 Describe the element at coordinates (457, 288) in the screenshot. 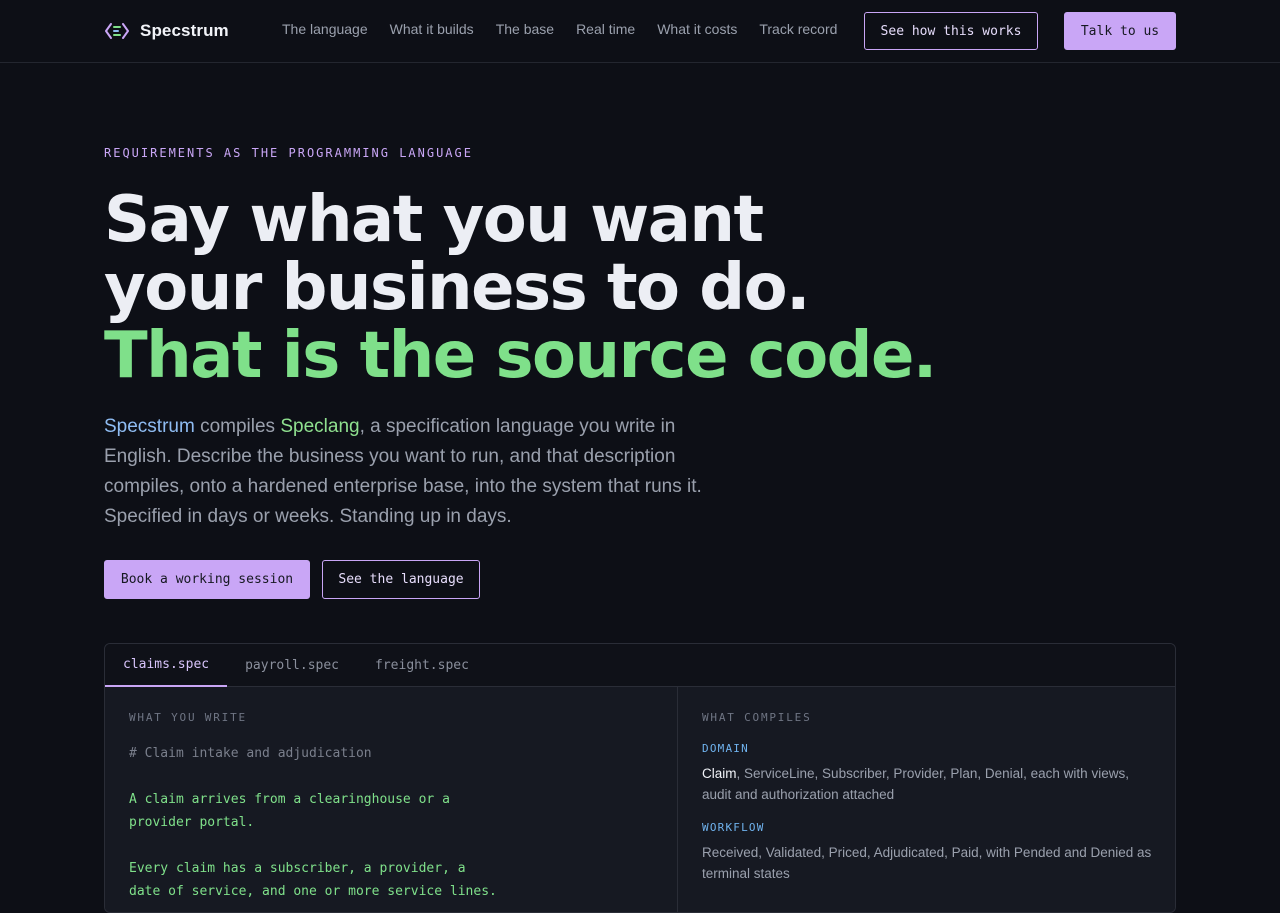

I see `headline-line-2: your business to do.` at that location.